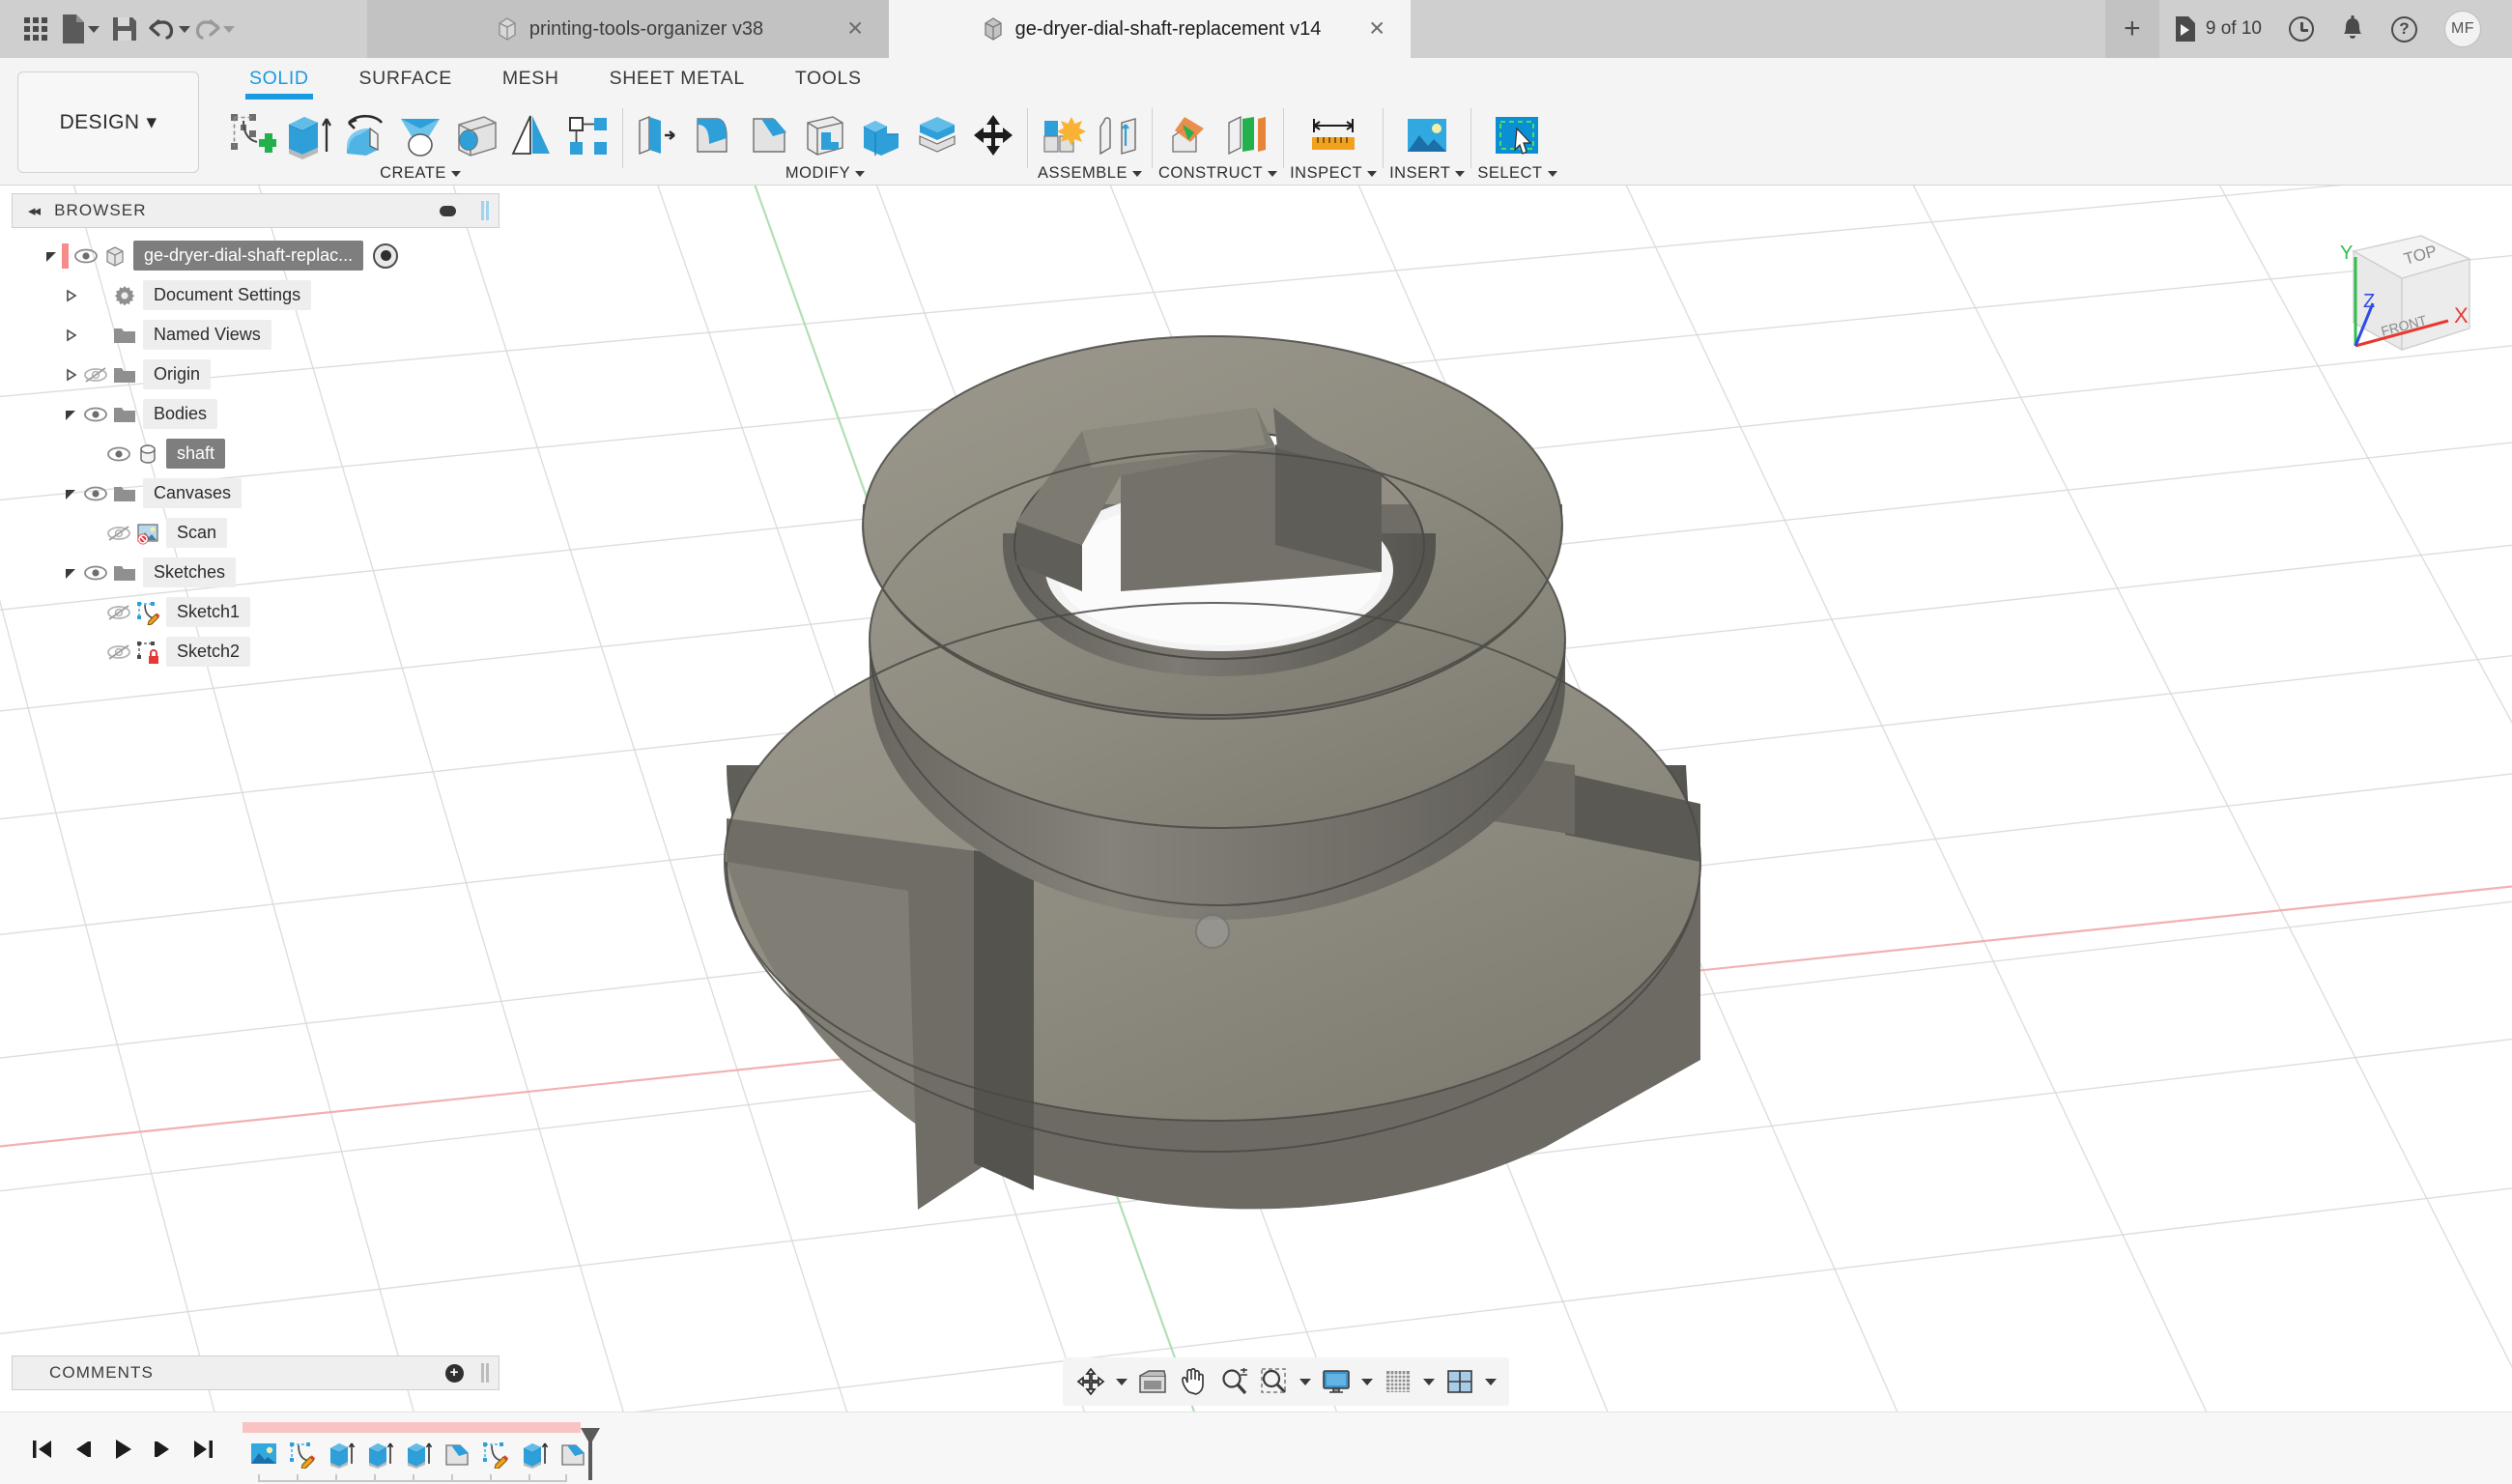  Describe the element at coordinates (125, 29) in the screenshot. I see `save-button` at that location.